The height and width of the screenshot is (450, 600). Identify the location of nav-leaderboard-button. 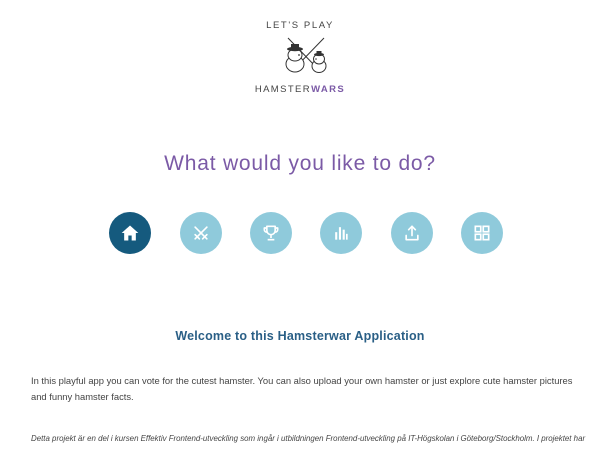
(271, 233).